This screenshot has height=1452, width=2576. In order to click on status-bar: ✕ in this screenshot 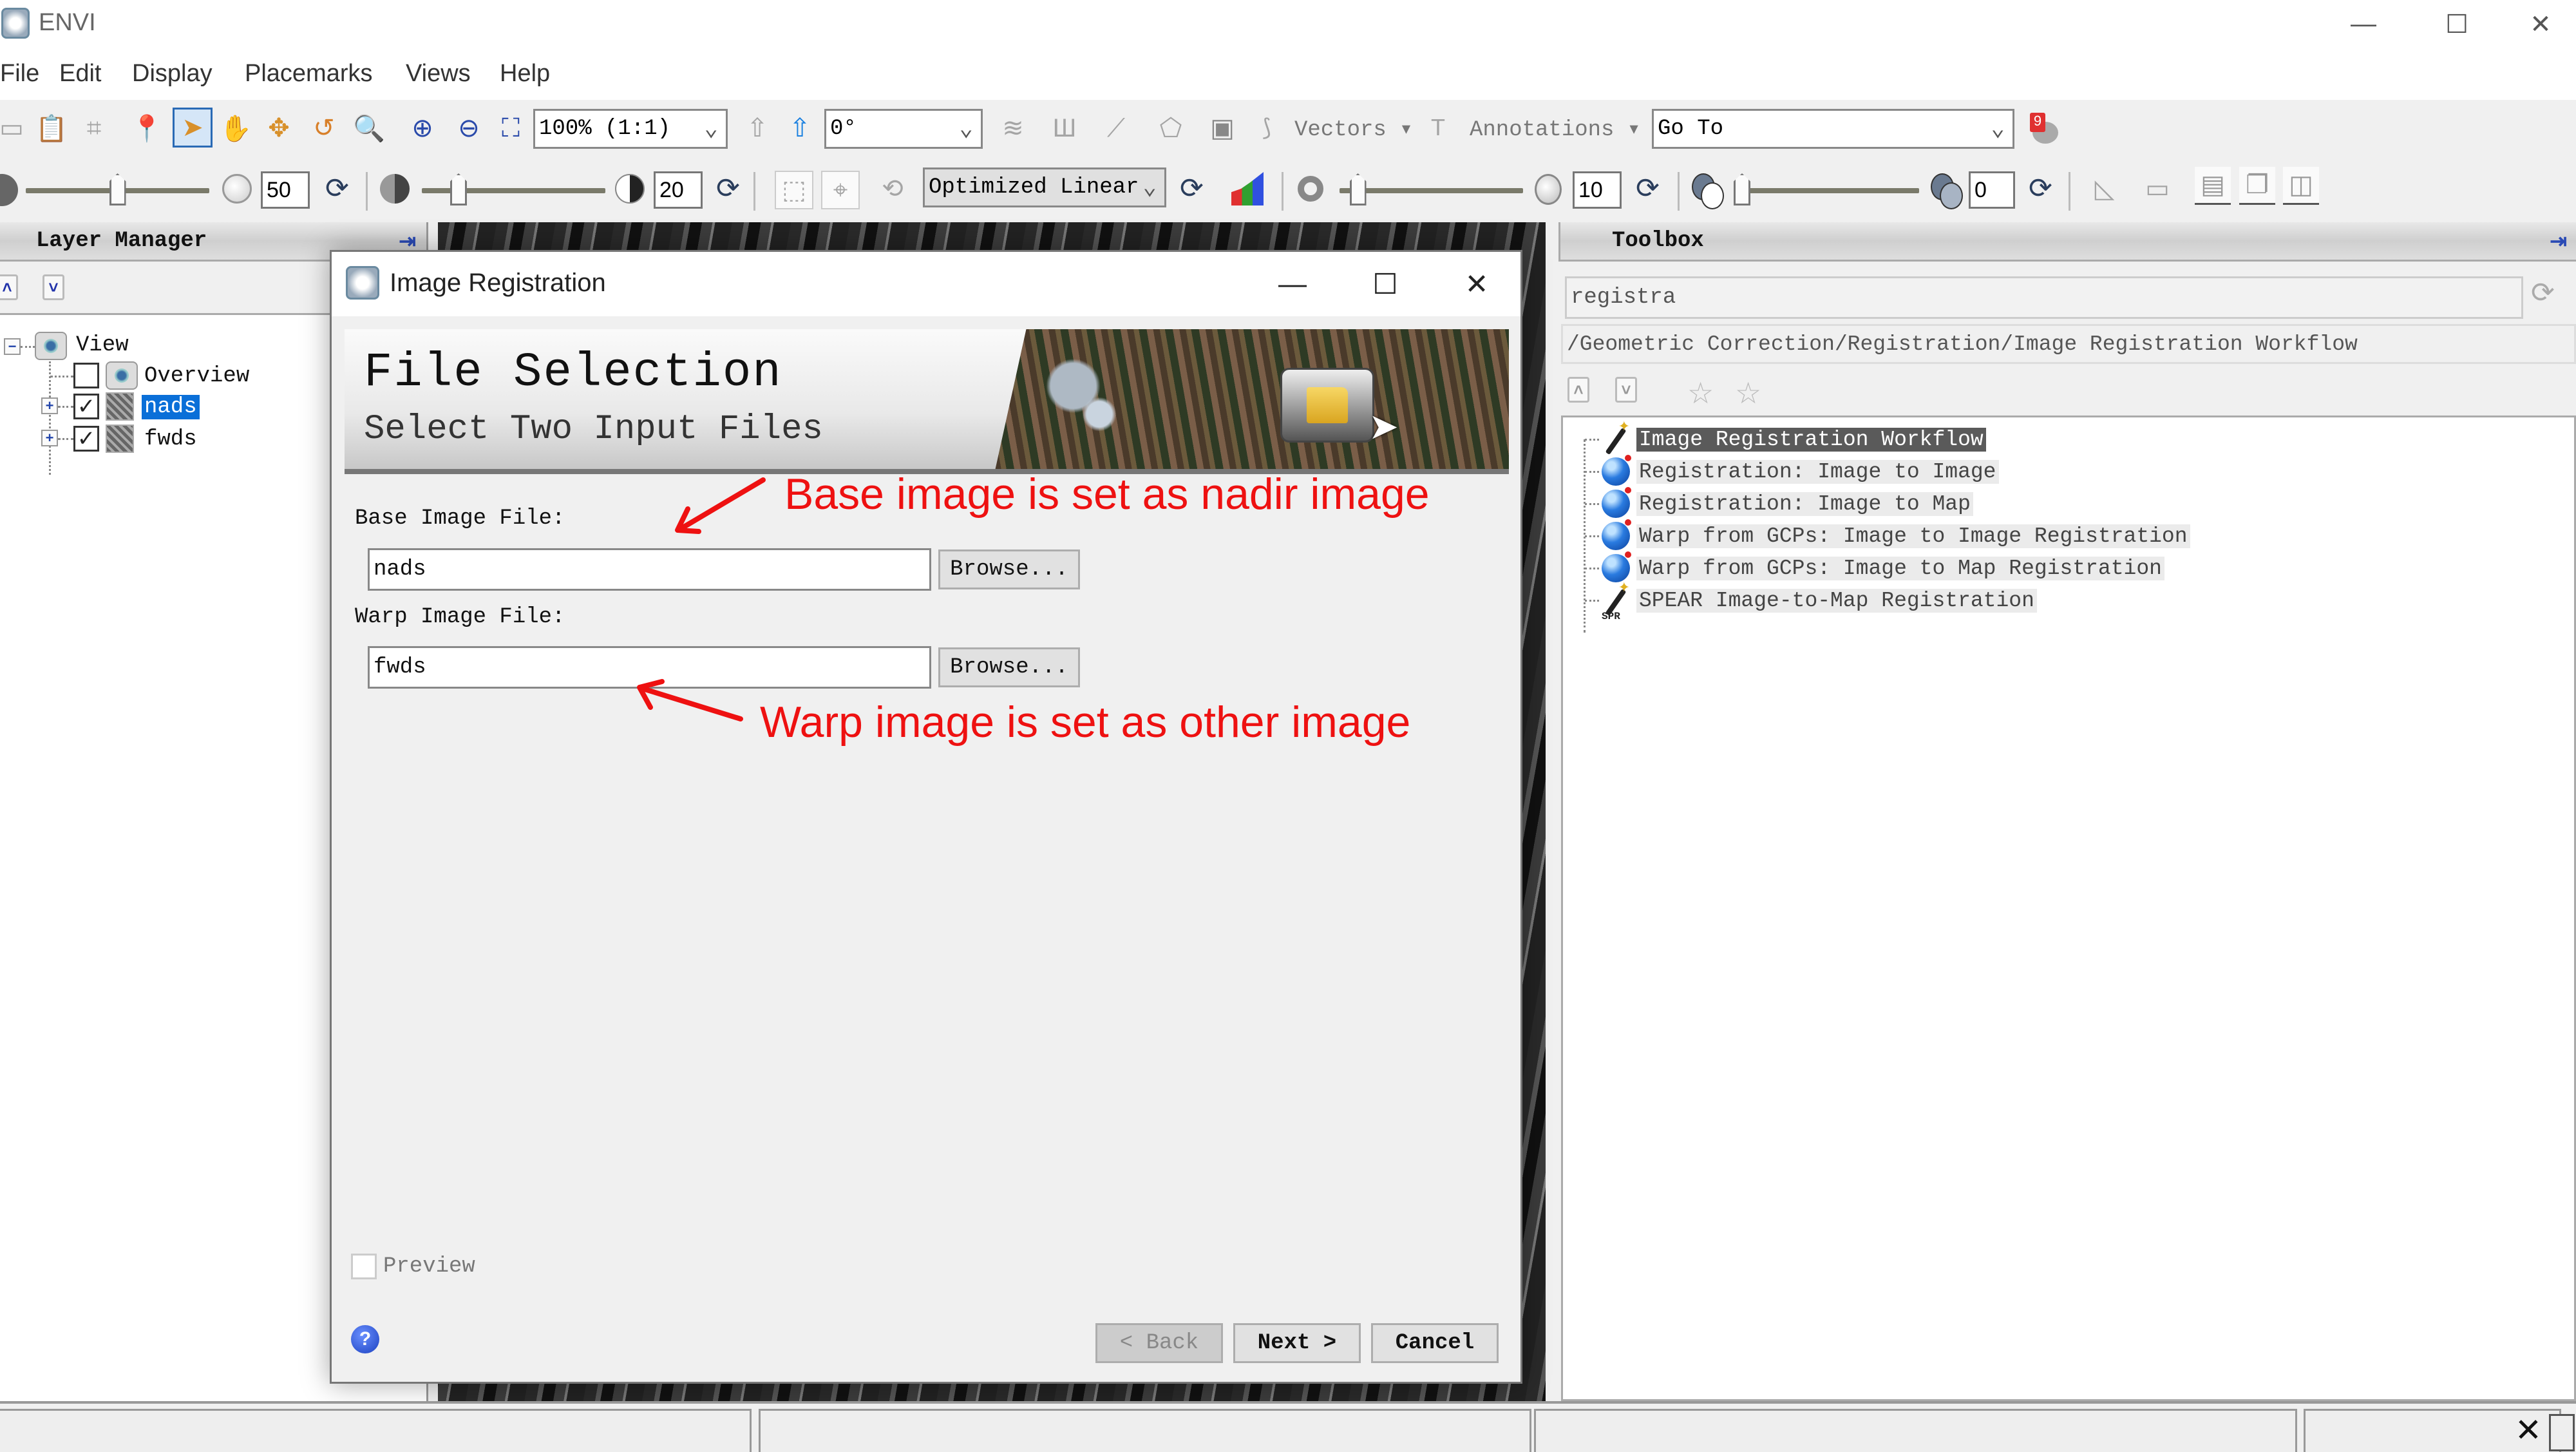, I will do `click(1288, 1426)`.